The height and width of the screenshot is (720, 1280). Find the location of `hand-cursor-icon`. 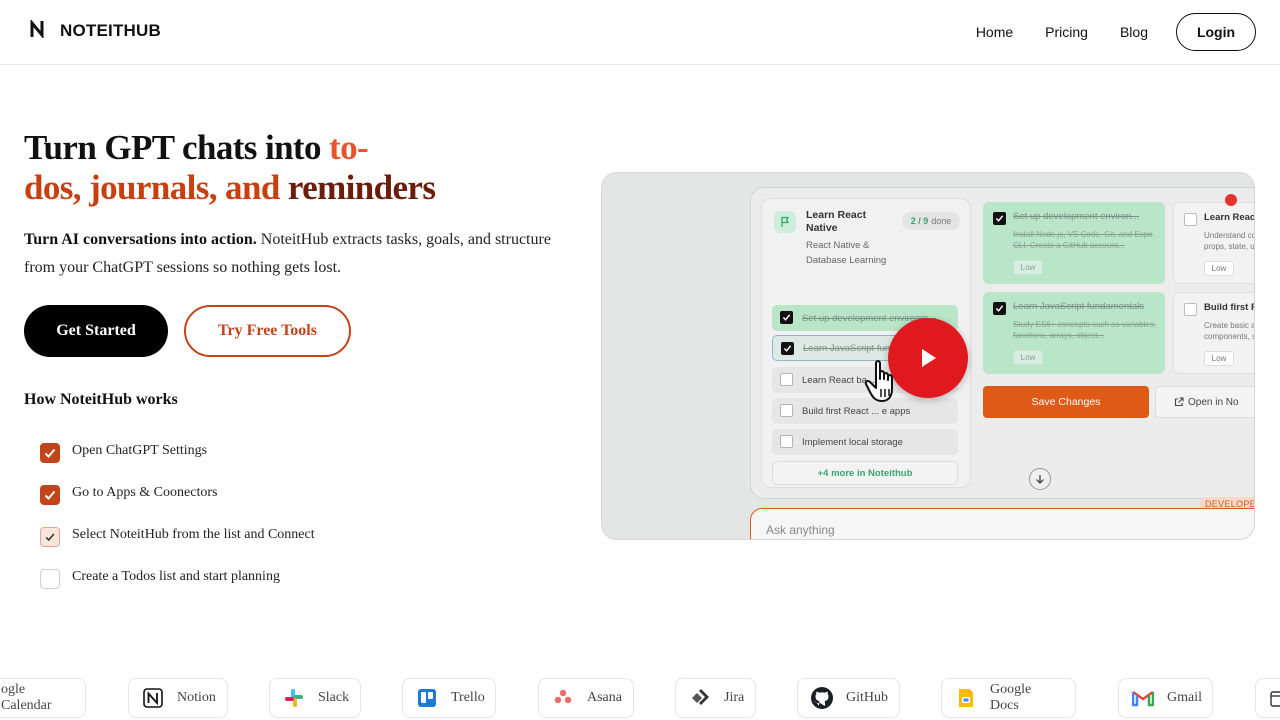

hand-cursor-icon is located at coordinates (884, 384).